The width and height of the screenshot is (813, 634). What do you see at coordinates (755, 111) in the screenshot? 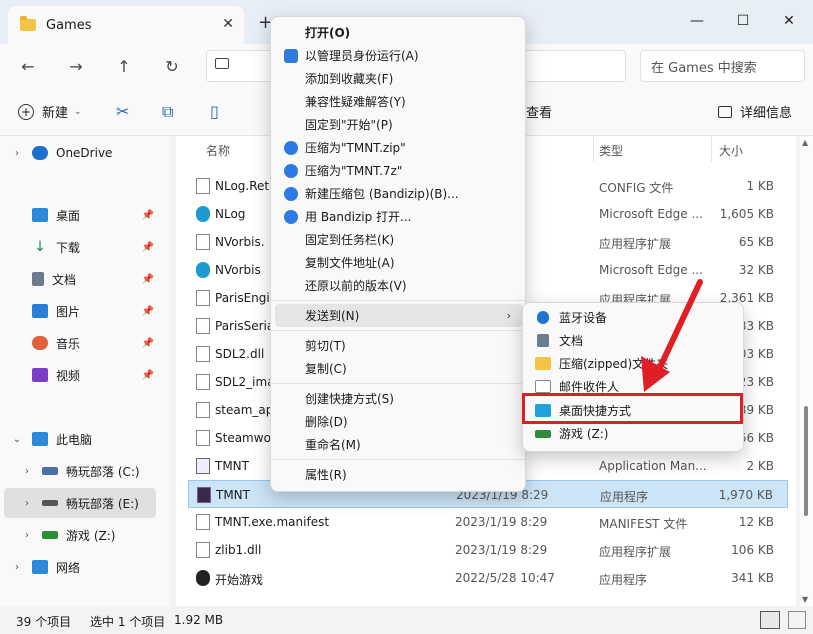
I see `details-pane-button: 详细信息` at bounding box center [755, 111].